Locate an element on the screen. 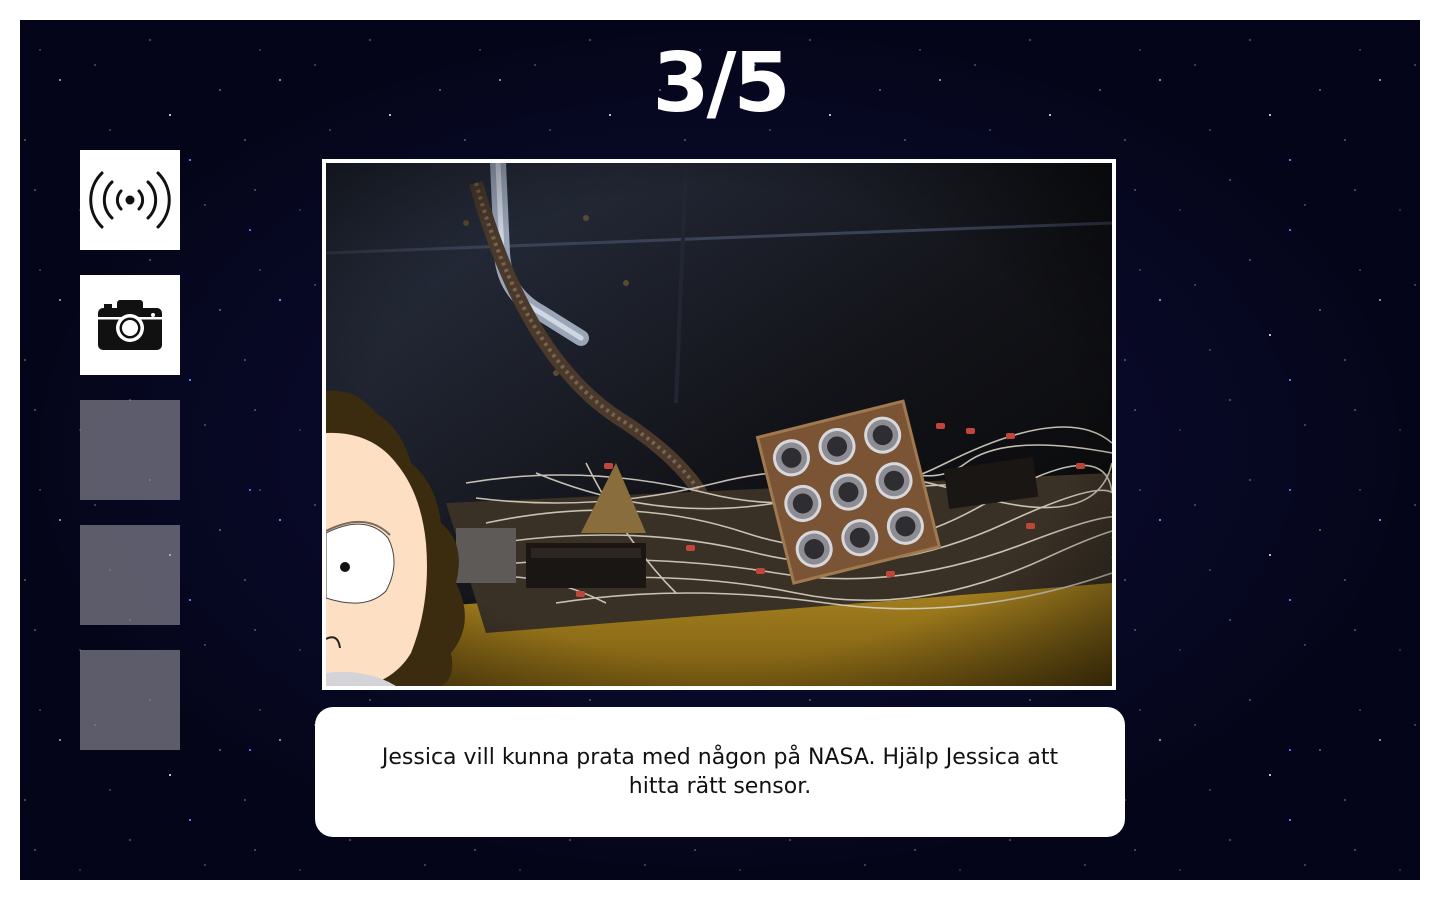  broadcast-antenna-icon is located at coordinates (130, 200).